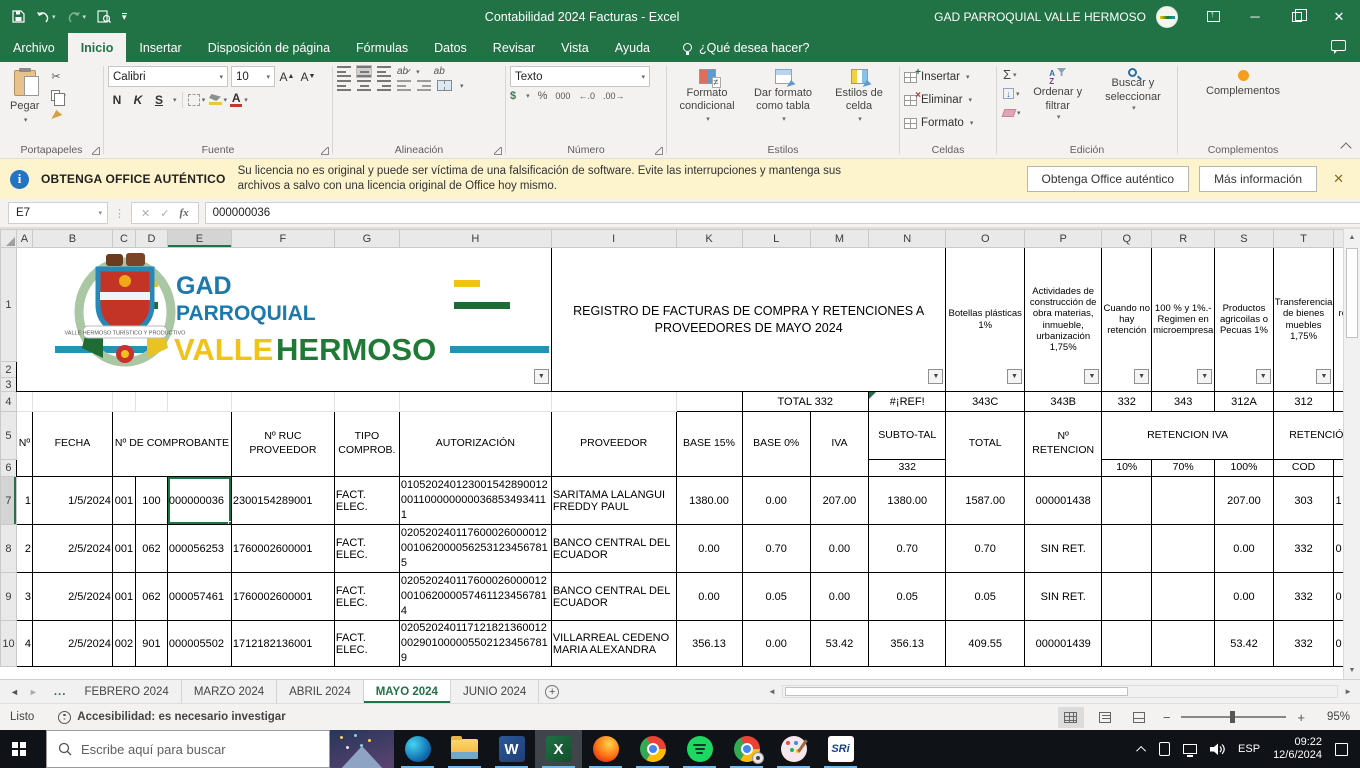  What do you see at coordinates (123, 401) in the screenshot?
I see `cell-C4` at bounding box center [123, 401].